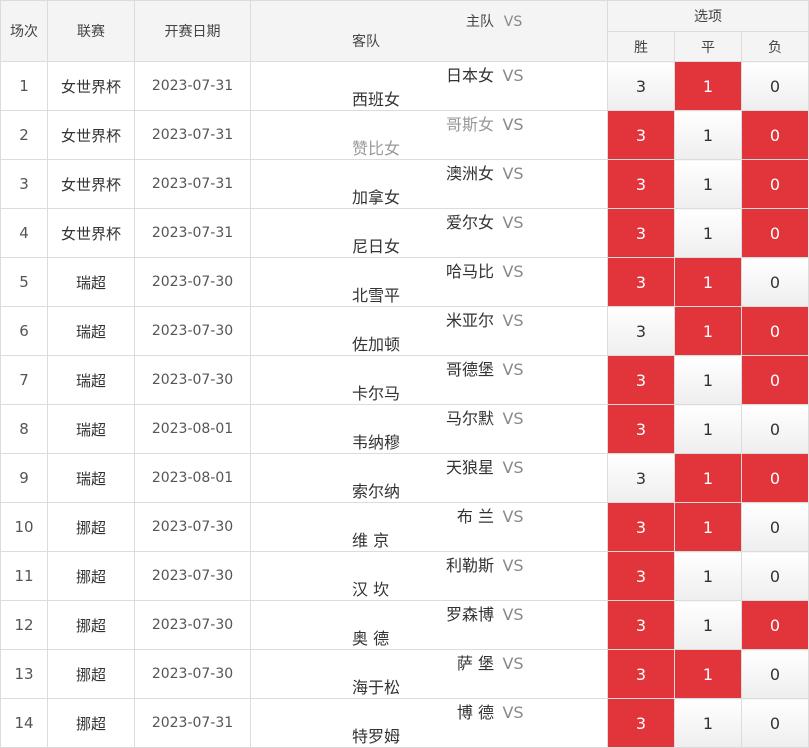 The image size is (809, 748). I want to click on match-teams: 罗森博 VS 奥 德, so click(429, 625).